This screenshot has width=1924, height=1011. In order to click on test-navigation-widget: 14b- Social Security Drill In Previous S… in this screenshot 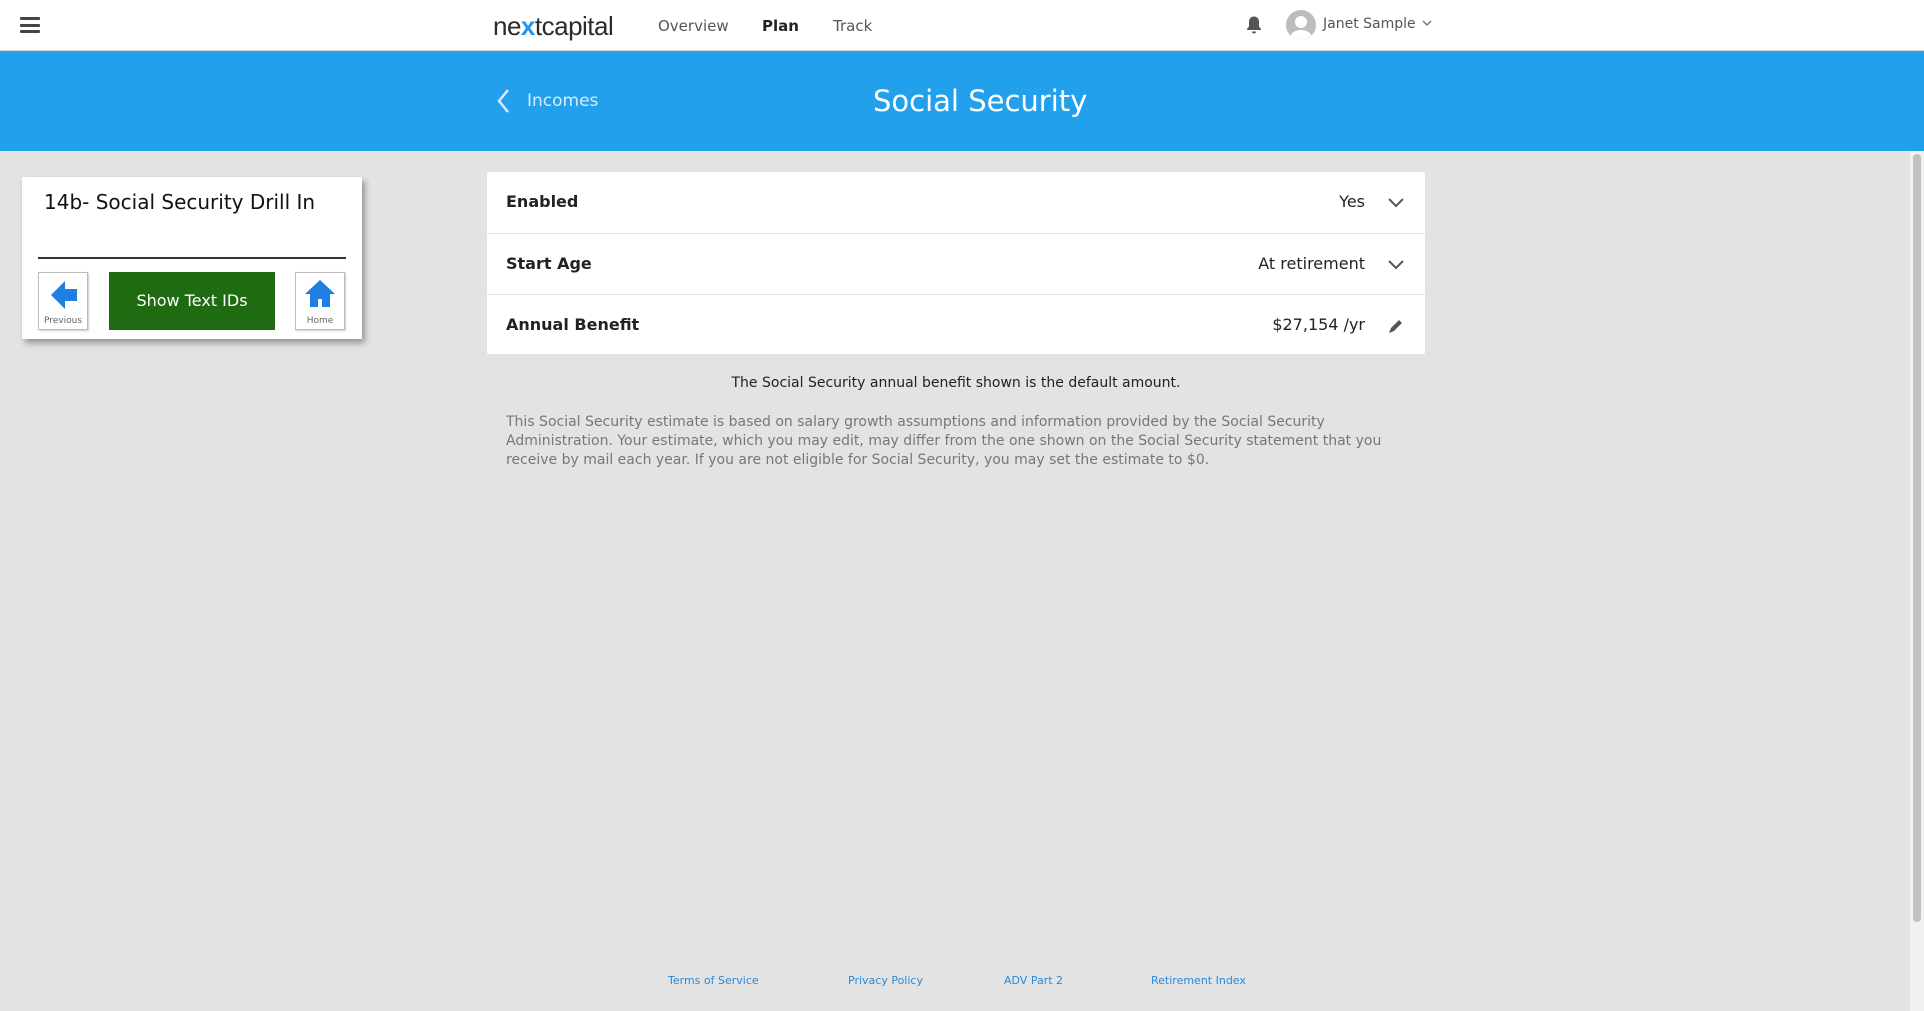, I will do `click(192, 258)`.